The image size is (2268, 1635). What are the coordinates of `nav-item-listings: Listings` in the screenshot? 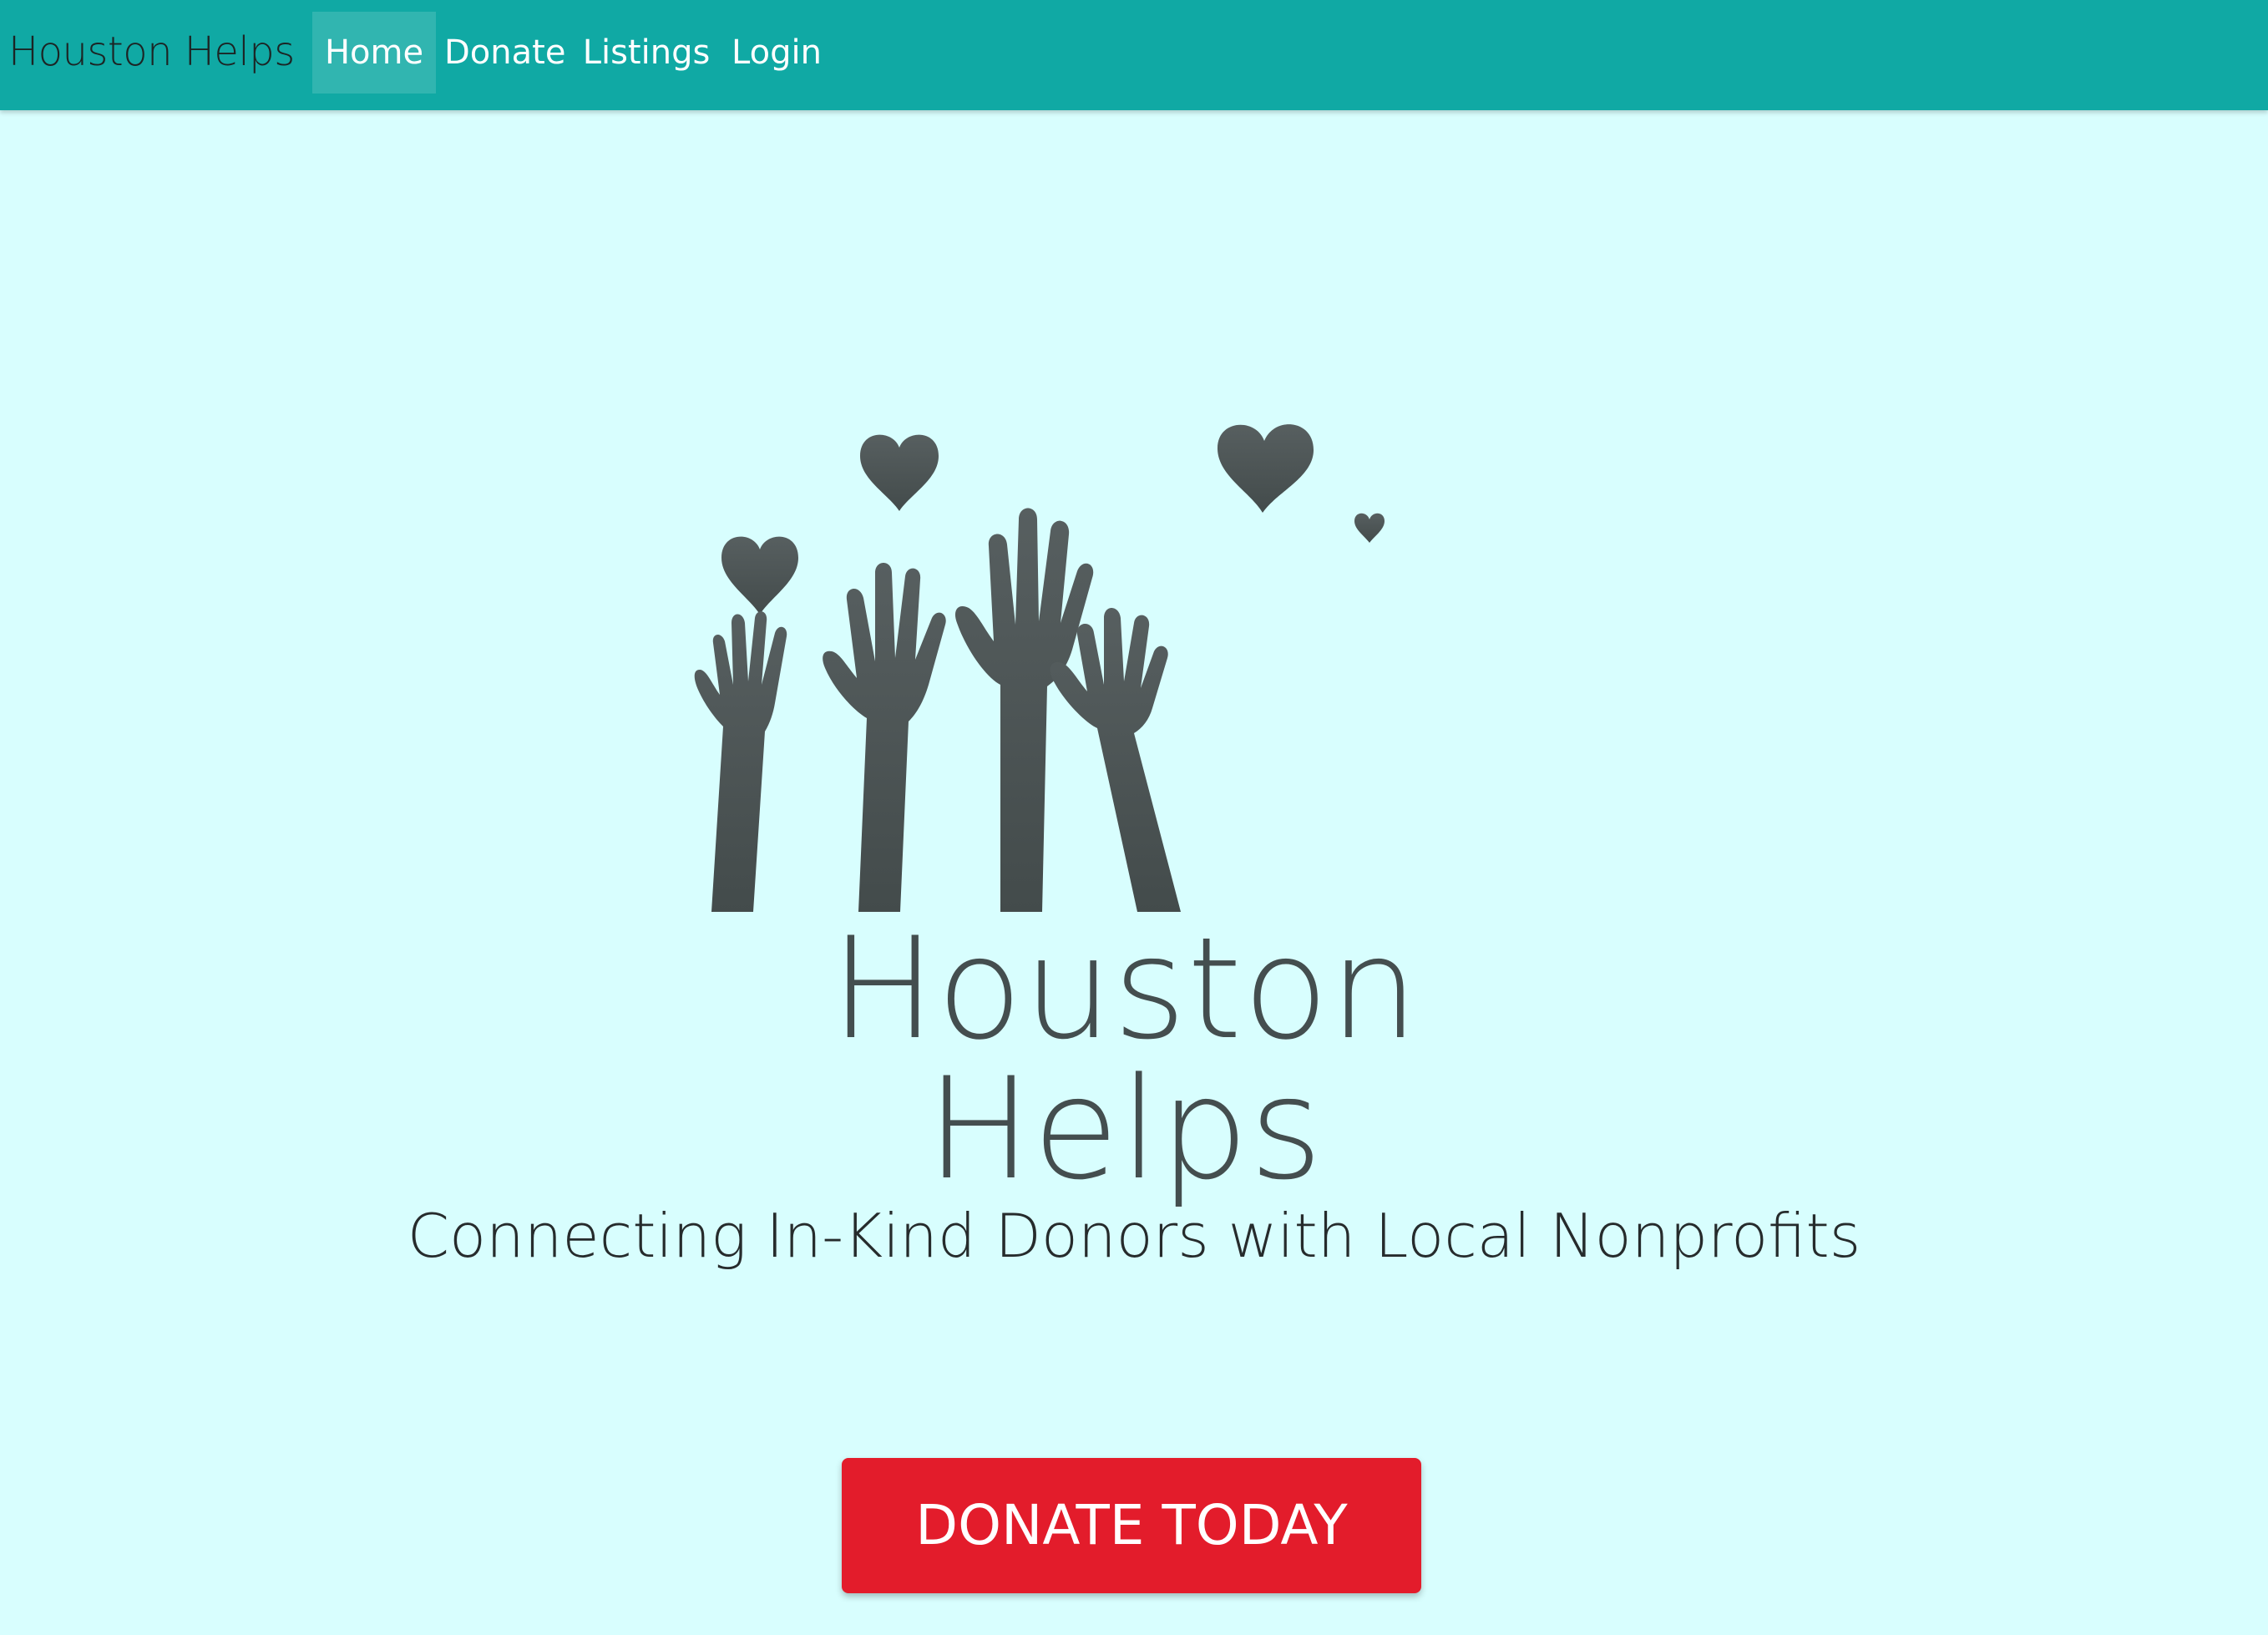 It's located at (646, 53).